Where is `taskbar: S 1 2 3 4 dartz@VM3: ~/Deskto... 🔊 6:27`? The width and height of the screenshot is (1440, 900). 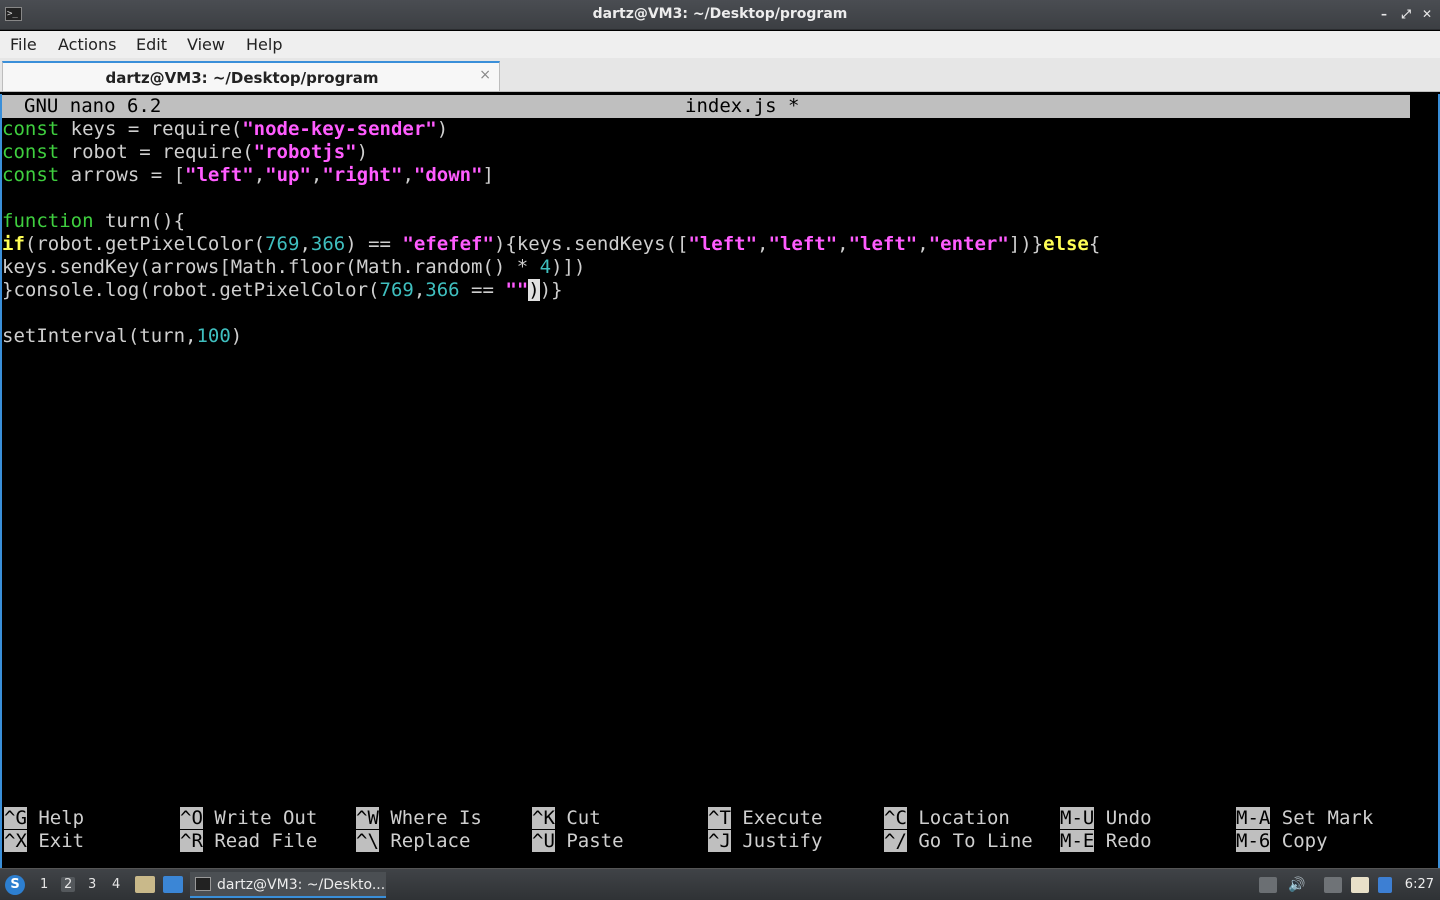
taskbar: S 1 2 3 4 dartz@VM3: ~/Deskto... 🔊 6:27 is located at coordinates (720, 884).